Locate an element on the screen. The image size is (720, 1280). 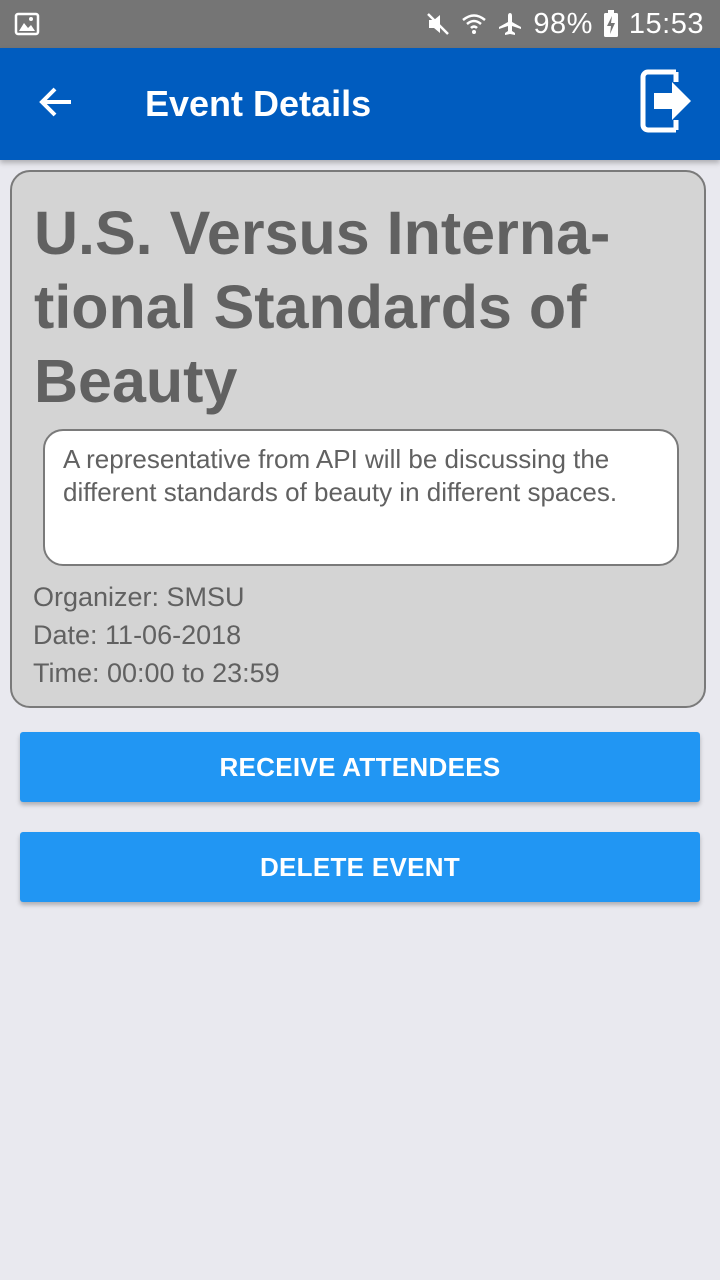
image-icon is located at coordinates (27, 24).